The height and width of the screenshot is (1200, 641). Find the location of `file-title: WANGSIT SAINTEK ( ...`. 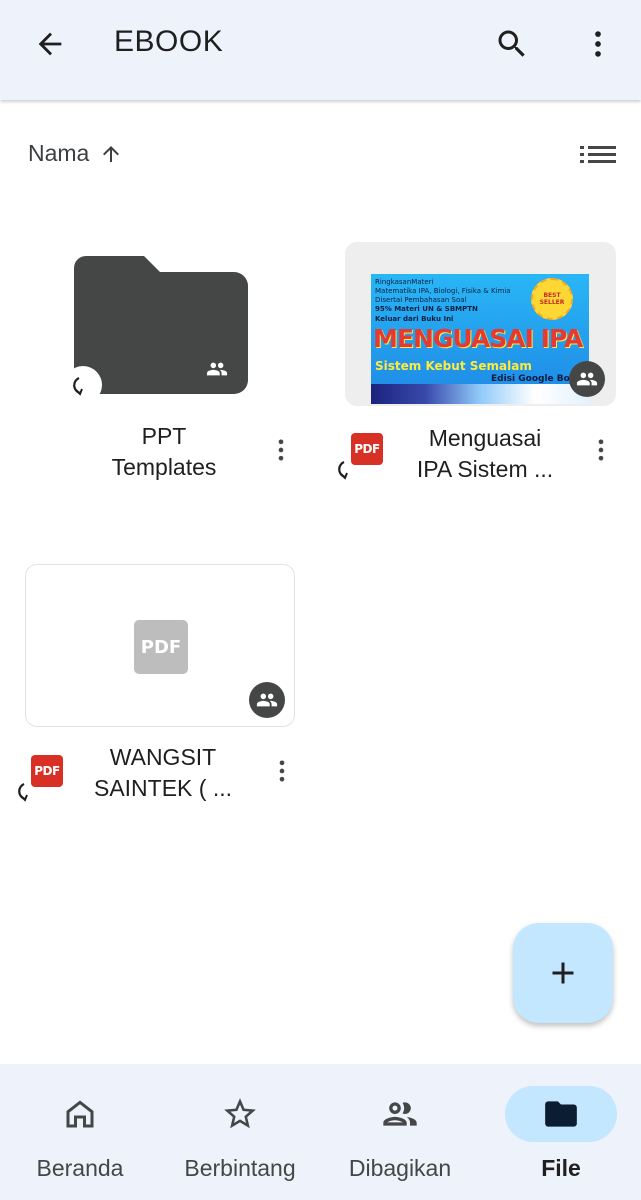

file-title: WANGSIT SAINTEK ( ... is located at coordinates (163, 773).